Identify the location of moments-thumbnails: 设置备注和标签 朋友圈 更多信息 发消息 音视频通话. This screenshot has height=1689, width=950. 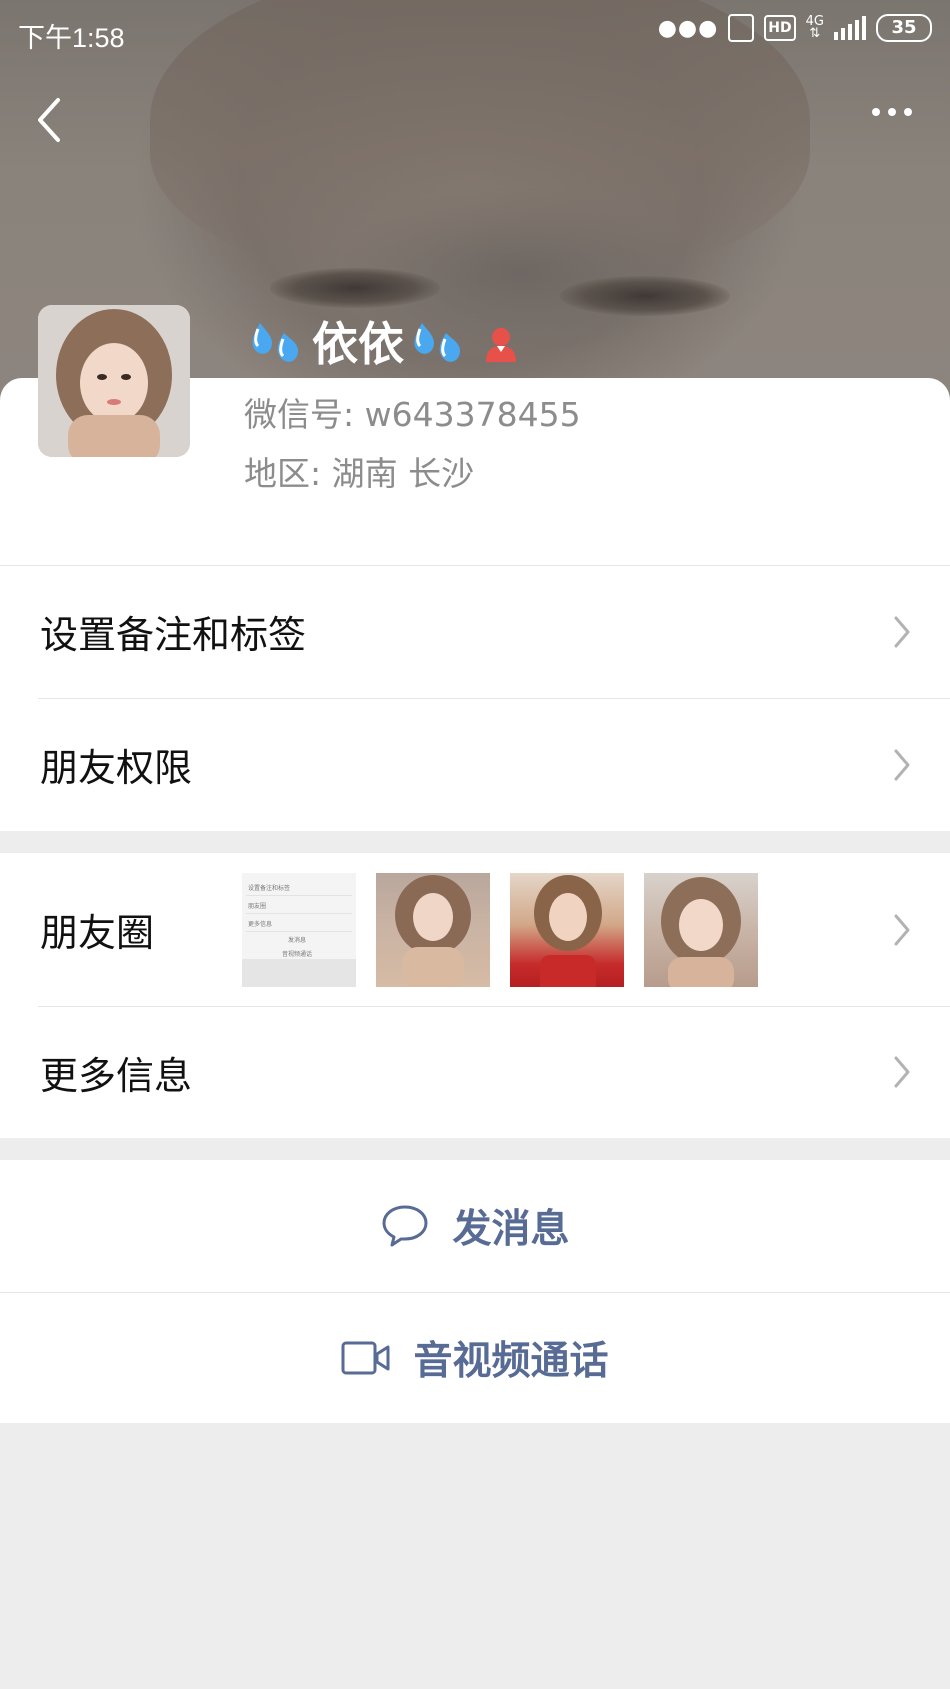
(500, 930).